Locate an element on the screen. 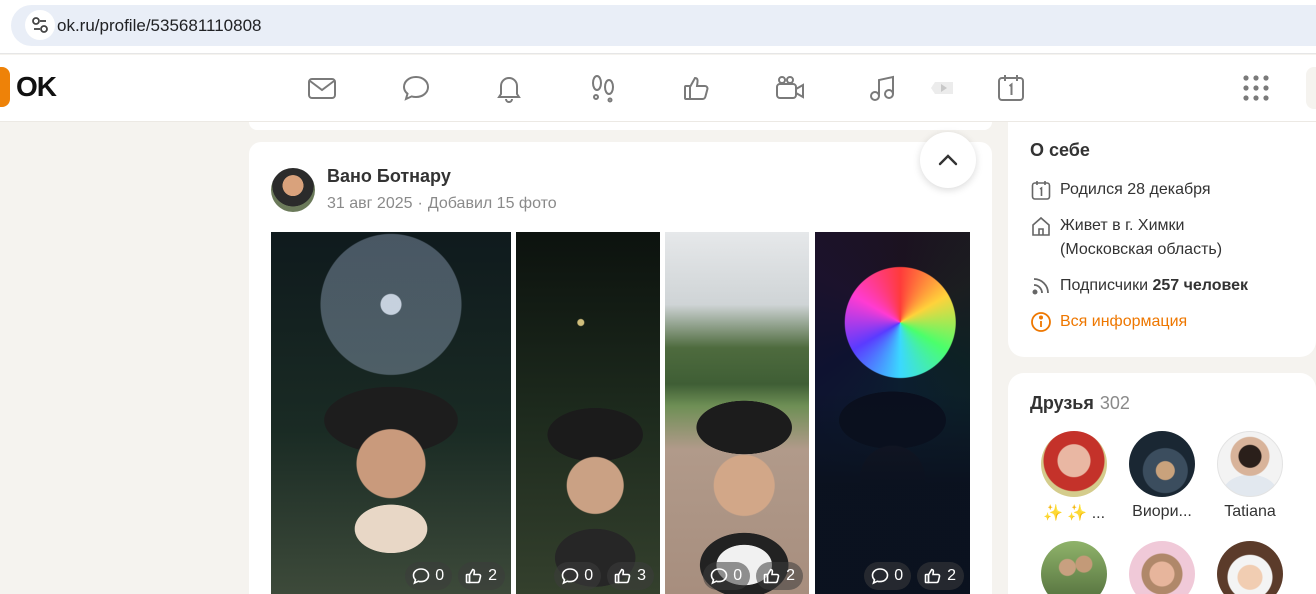 The height and width of the screenshot is (594, 1316). play-icon is located at coordinates (941, 88).